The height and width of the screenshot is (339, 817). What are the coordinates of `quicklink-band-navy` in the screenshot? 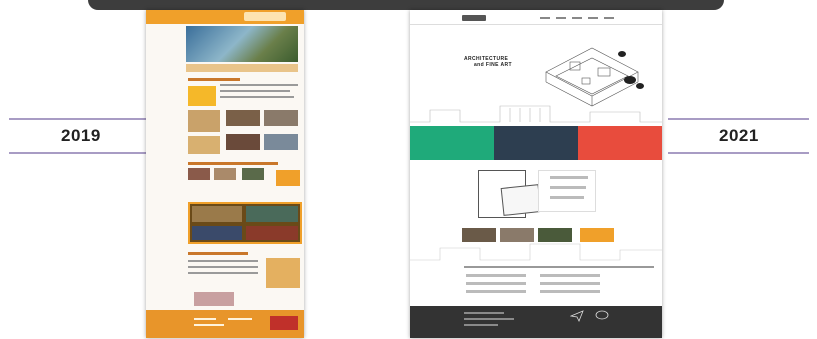 It's located at (536, 143).